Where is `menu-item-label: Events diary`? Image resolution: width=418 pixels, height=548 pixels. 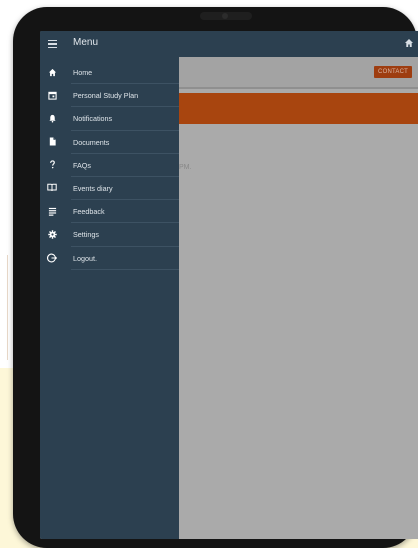 menu-item-label: Events diary is located at coordinates (93, 188).